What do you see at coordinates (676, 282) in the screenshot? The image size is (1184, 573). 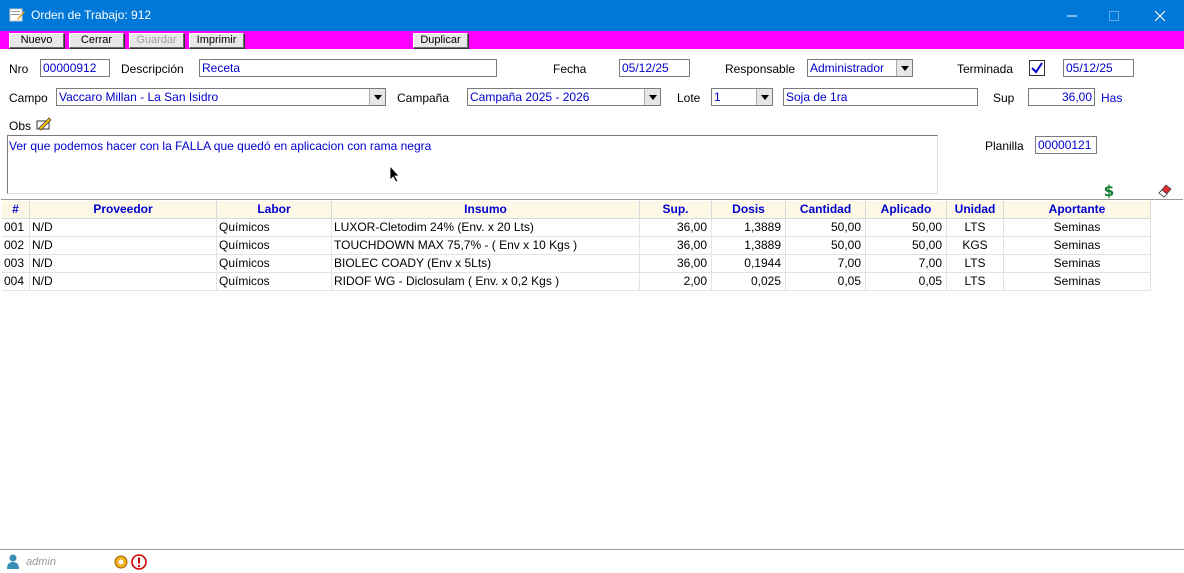 I see `cell-sup: 2,00` at bounding box center [676, 282].